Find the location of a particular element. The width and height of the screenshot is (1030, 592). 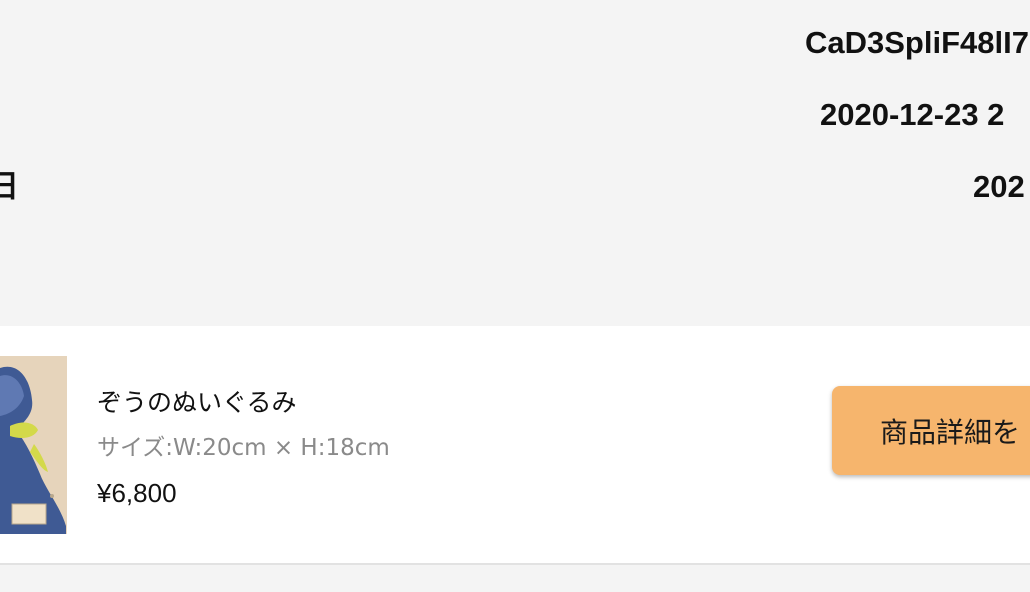

order-date-value: 2020-12-23 2 is located at coordinates (912, 114).